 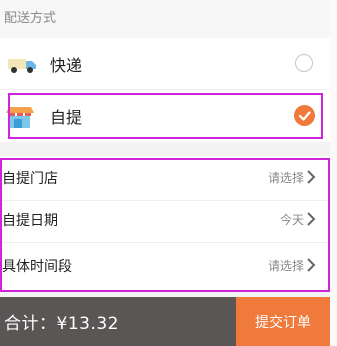 What do you see at coordinates (30, 221) in the screenshot?
I see `label-pickup-date: 自提日期` at bounding box center [30, 221].